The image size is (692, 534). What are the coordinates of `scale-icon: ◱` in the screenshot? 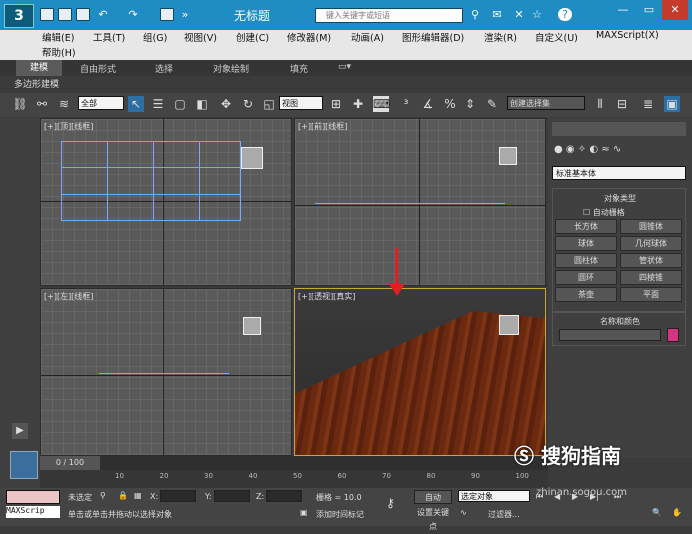 It's located at (269, 104).